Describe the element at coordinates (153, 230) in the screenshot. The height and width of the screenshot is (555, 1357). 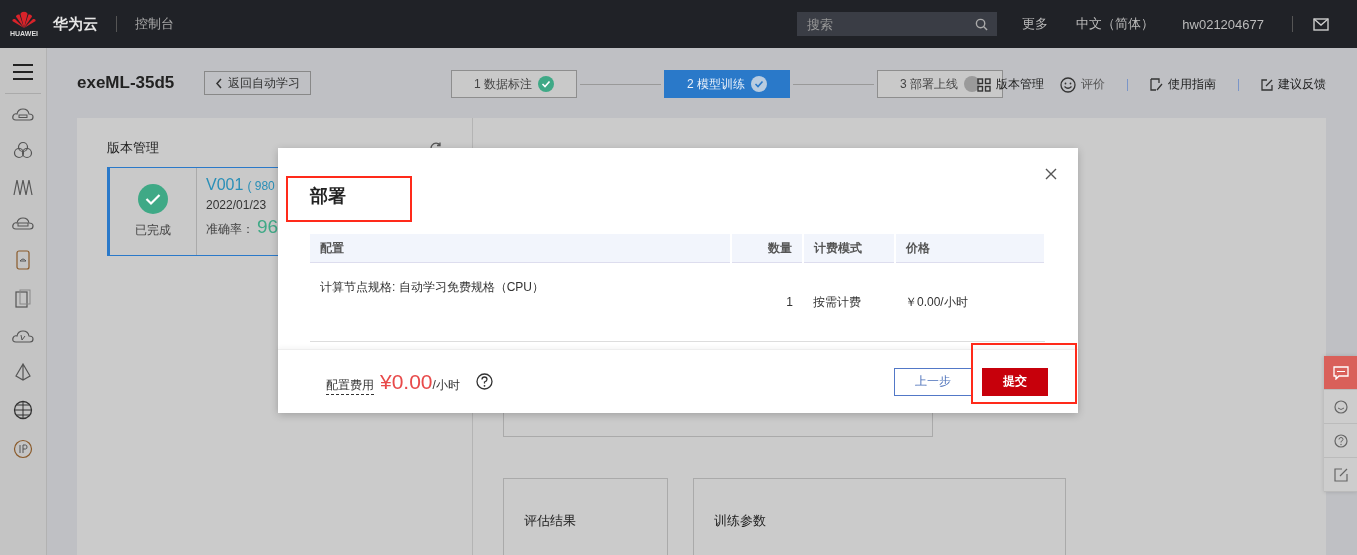
I see `status-text: 已完成` at that location.